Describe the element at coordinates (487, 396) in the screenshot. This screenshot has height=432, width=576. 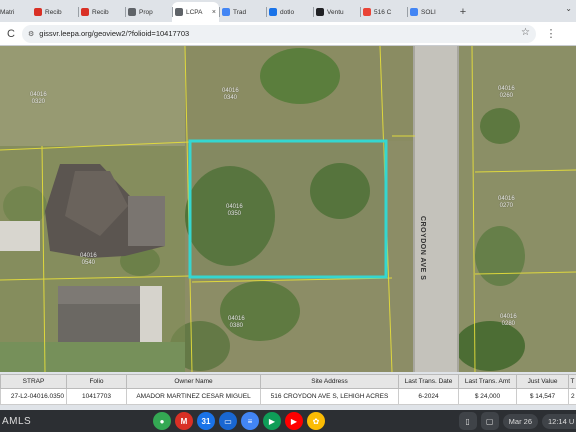
I see `cell-last-trans-amt: $ 24,000` at that location.